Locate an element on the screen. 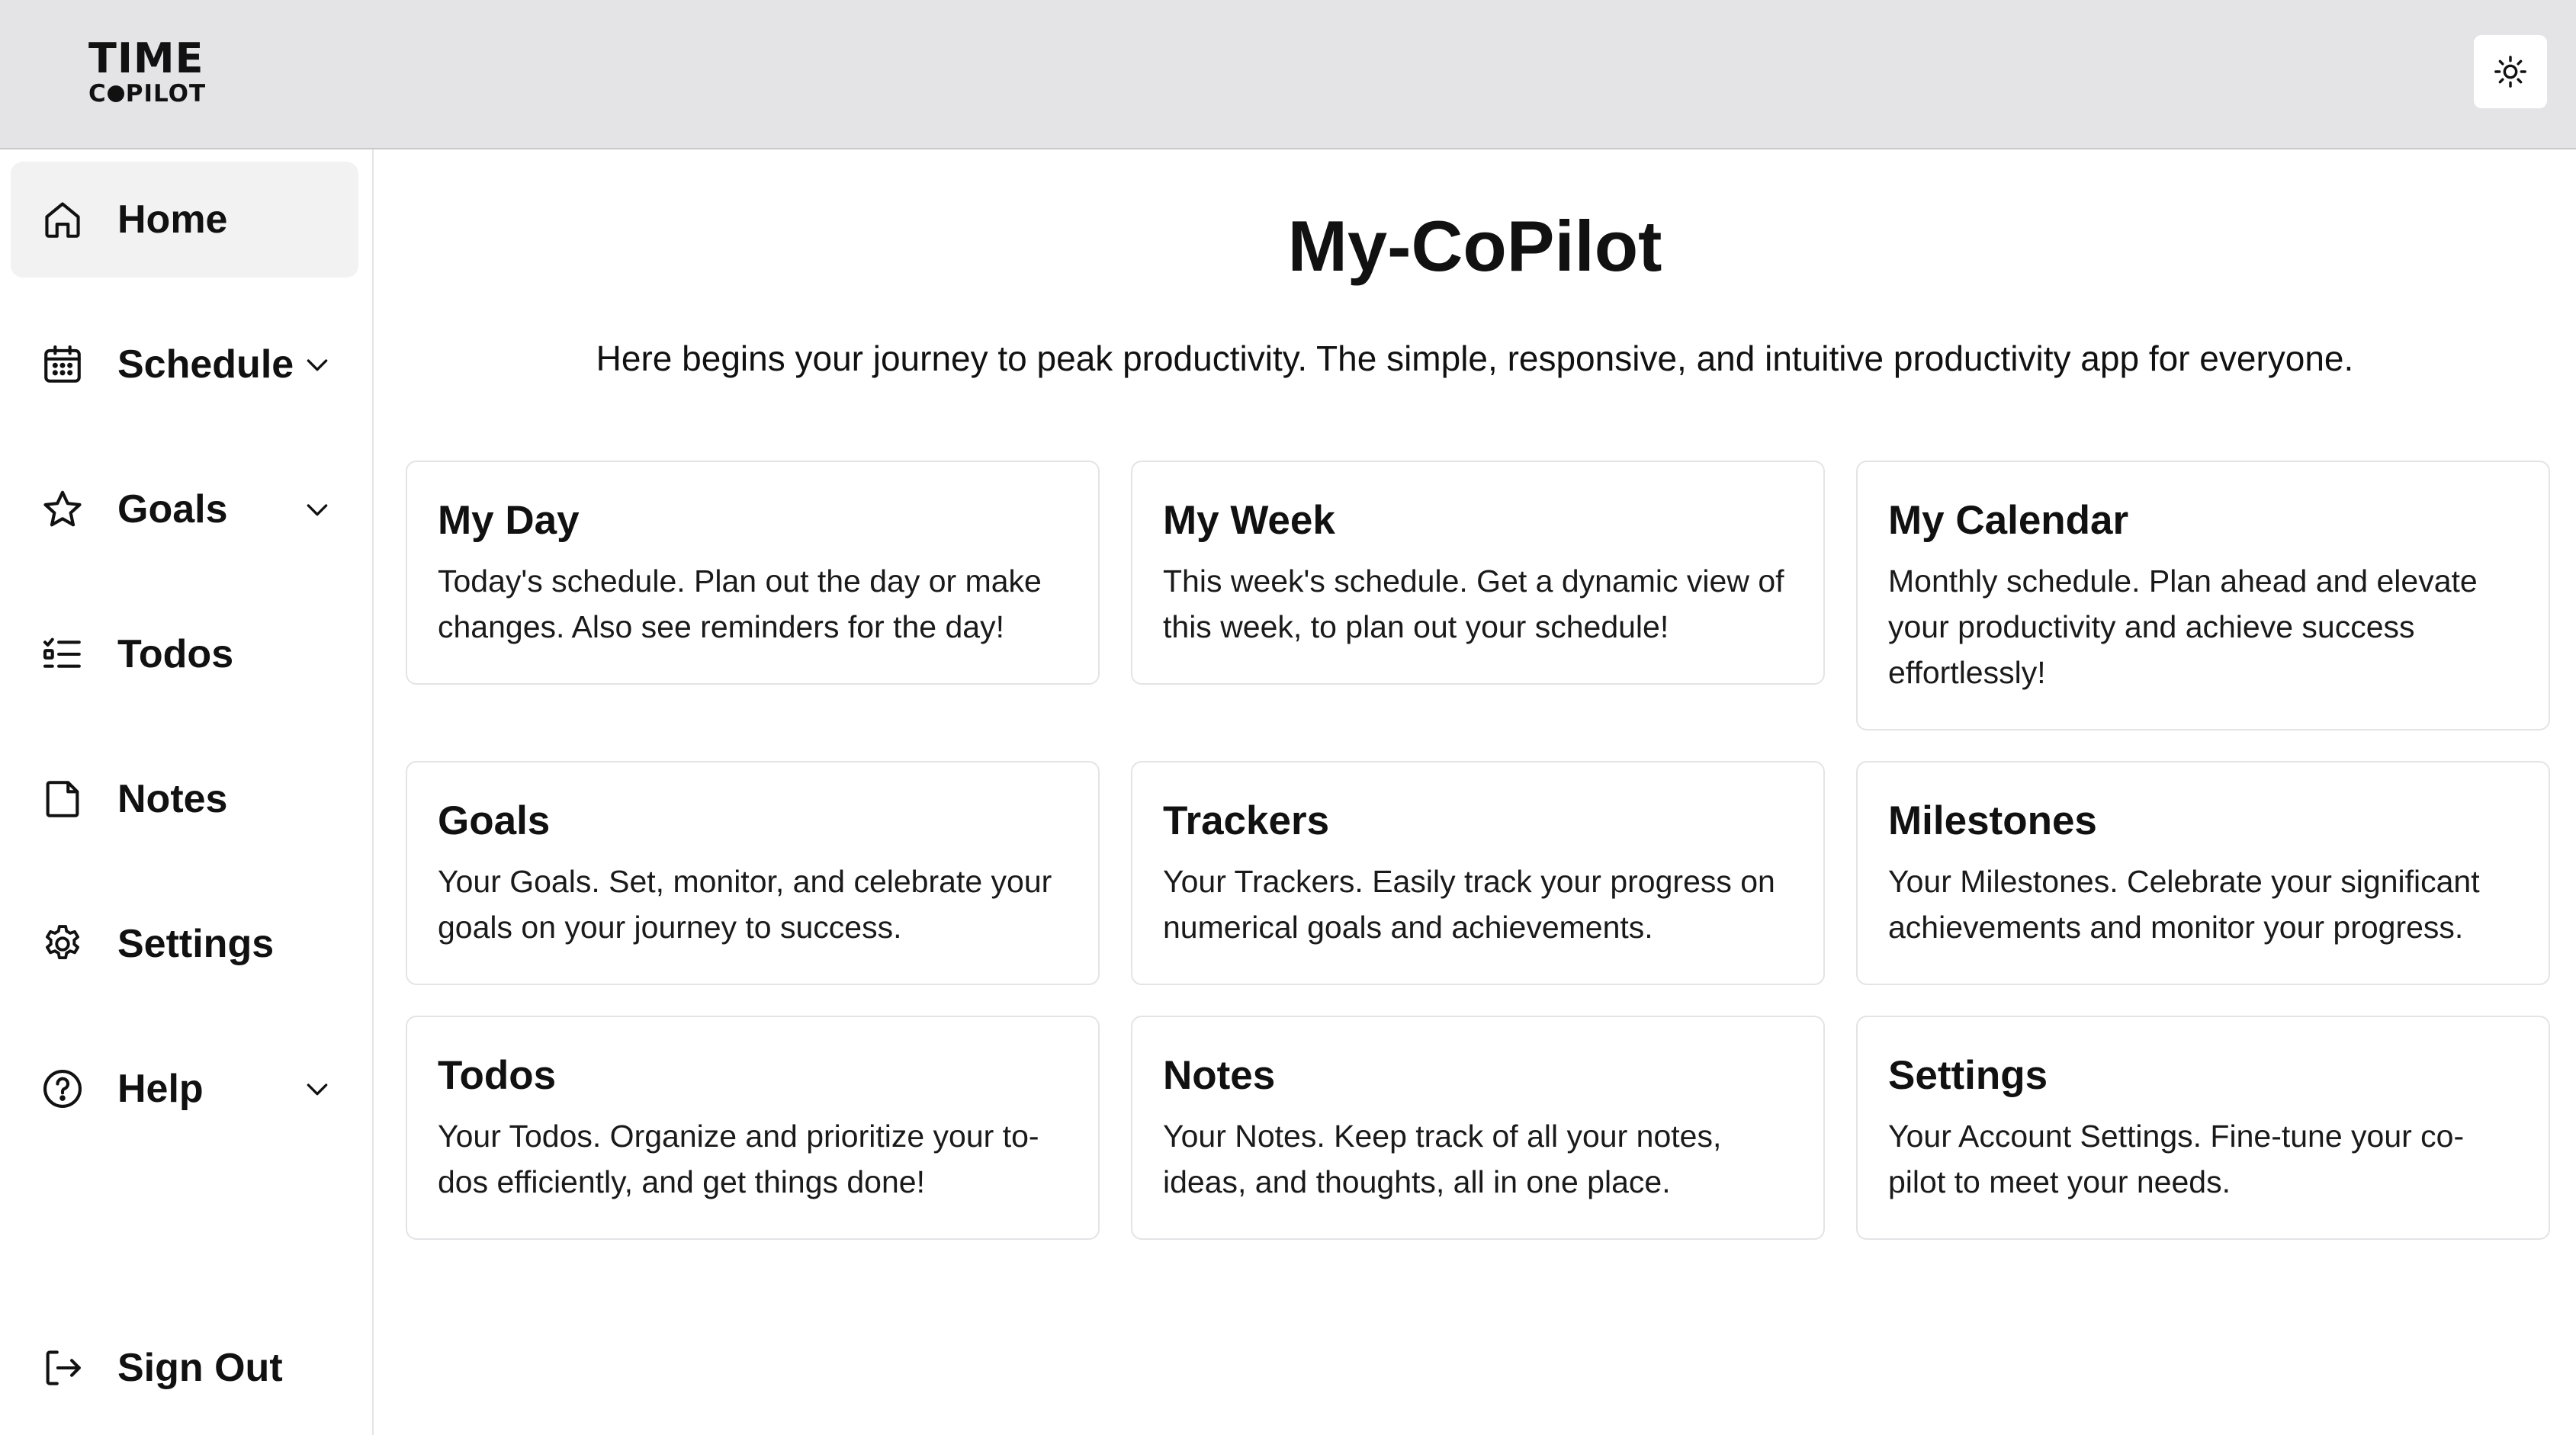 This screenshot has width=2576, height=1435. star-icon is located at coordinates (62, 509).